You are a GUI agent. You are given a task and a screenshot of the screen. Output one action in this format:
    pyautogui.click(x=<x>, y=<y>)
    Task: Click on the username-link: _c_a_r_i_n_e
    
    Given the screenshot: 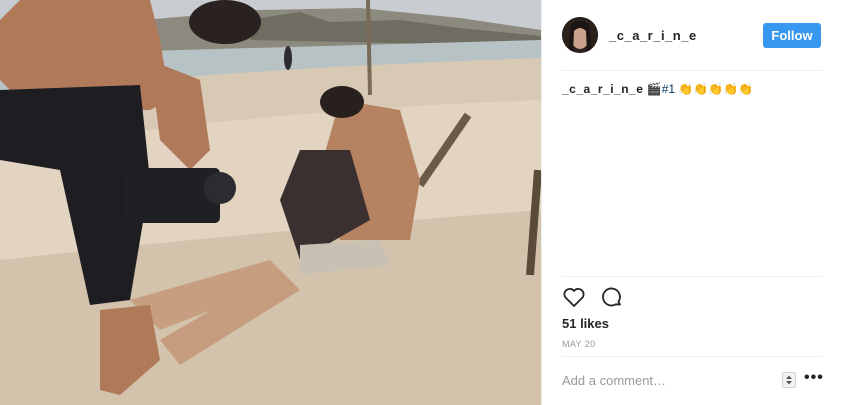 What is the action you would take?
    pyautogui.click(x=653, y=35)
    